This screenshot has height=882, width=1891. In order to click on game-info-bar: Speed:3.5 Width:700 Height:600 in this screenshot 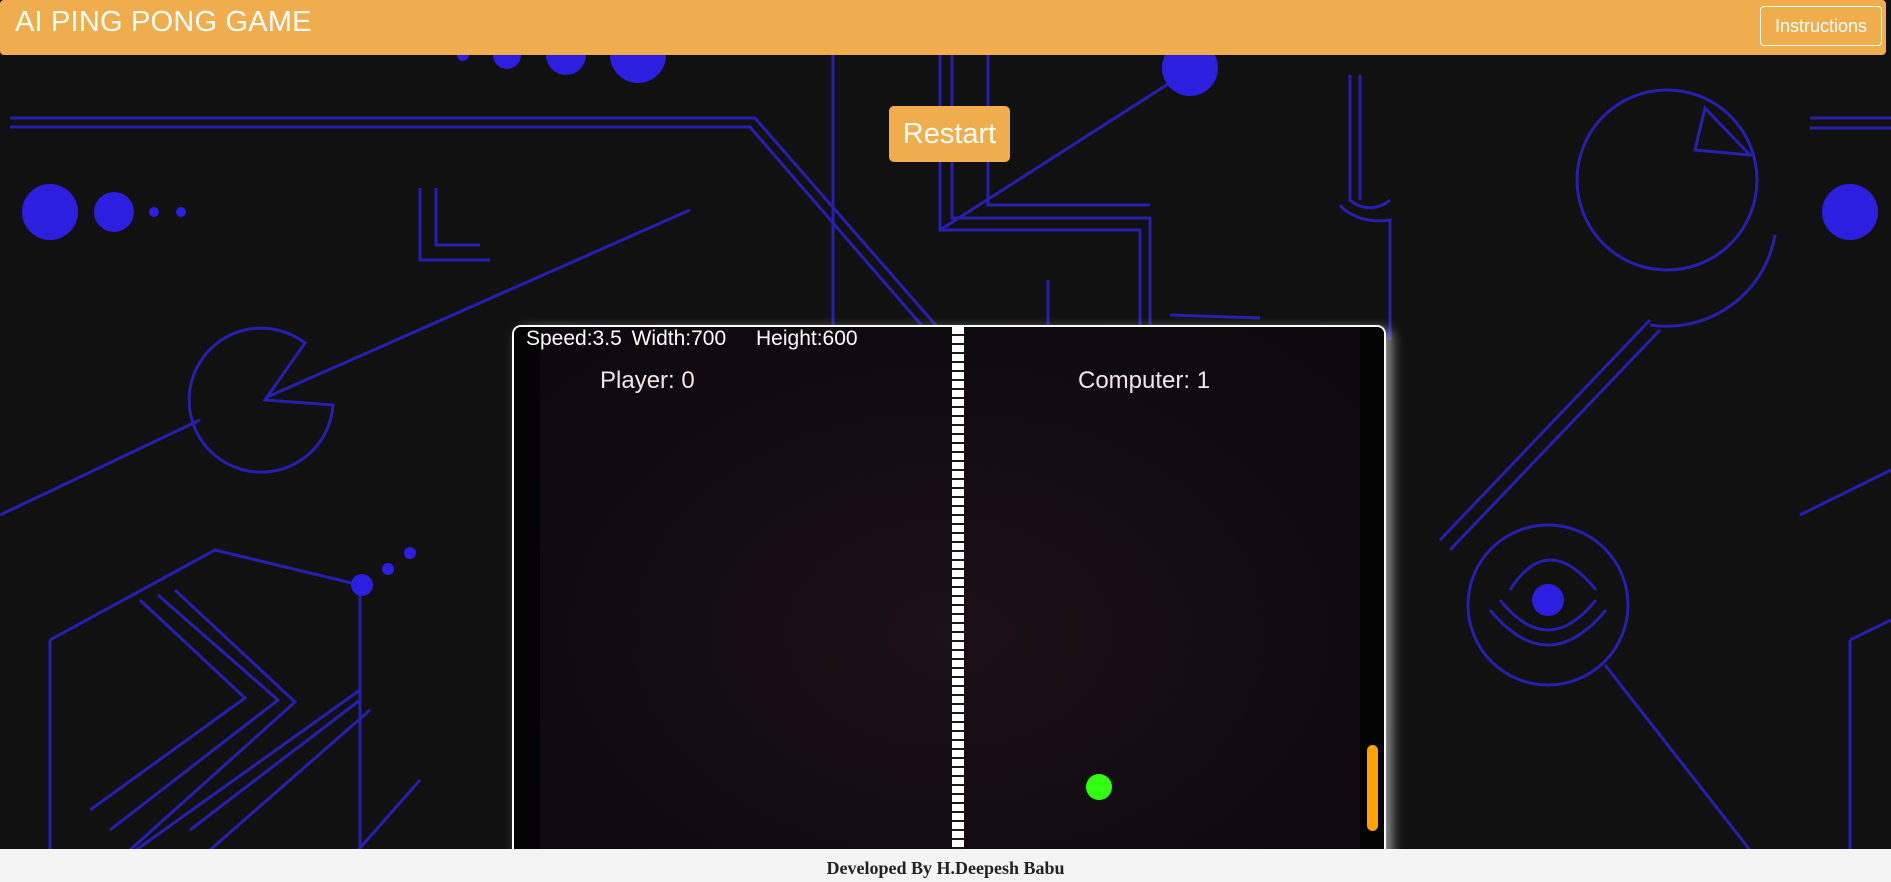, I will do `click(694, 339)`.